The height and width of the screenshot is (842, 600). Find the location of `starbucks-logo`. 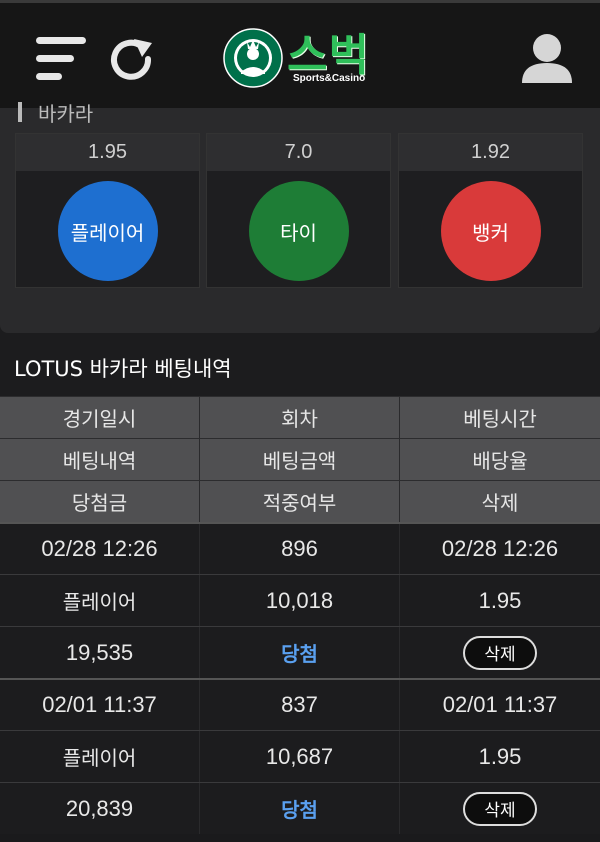

starbucks-logo is located at coordinates (253, 58).